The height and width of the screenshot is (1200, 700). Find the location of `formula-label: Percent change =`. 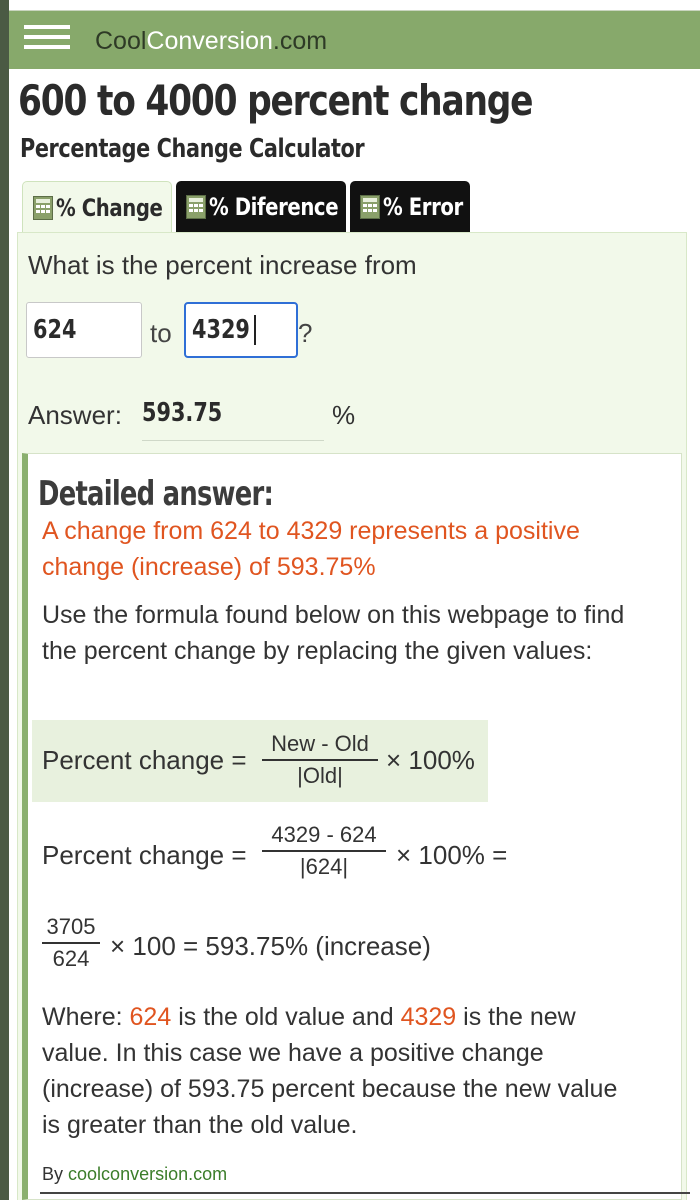

formula-label: Percent change = is located at coordinates (144, 760).